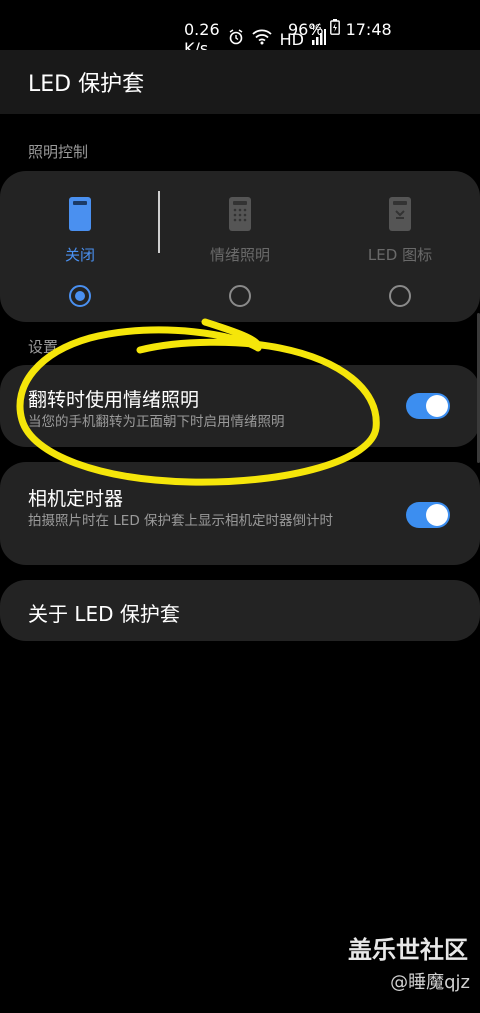 The image size is (480, 1013). Describe the element at coordinates (400, 255) in the screenshot. I see `mode-label-led-icon: LED 图标` at that location.